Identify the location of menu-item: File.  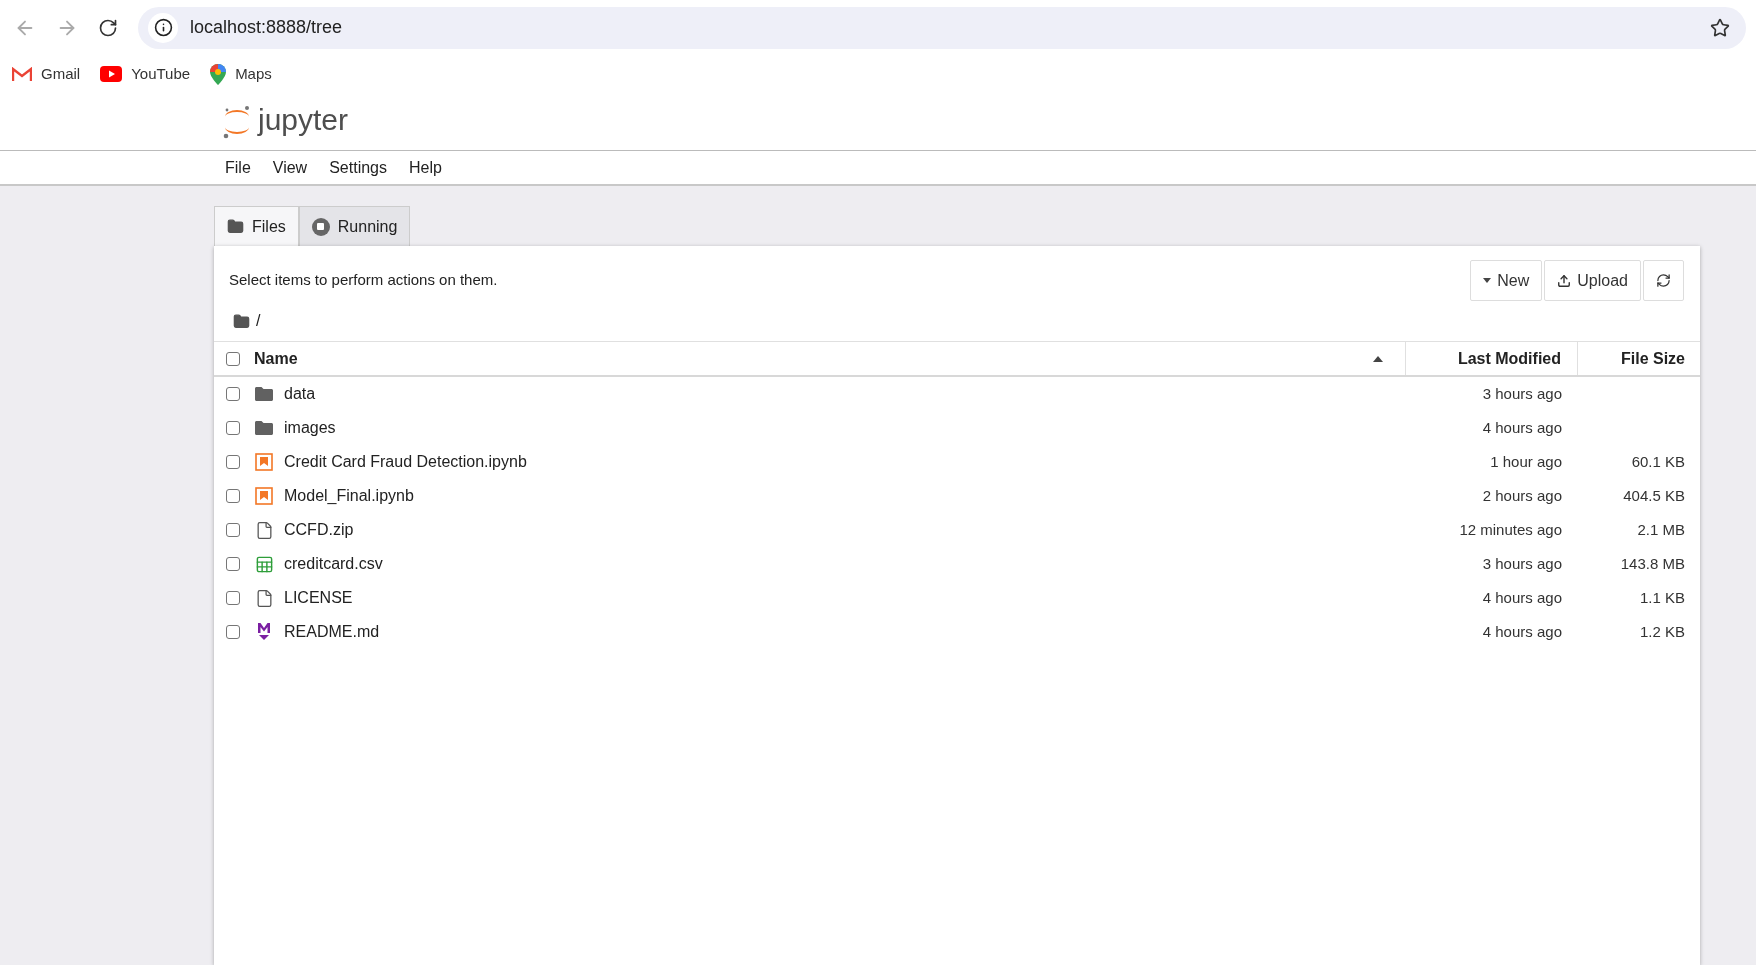
(238, 167).